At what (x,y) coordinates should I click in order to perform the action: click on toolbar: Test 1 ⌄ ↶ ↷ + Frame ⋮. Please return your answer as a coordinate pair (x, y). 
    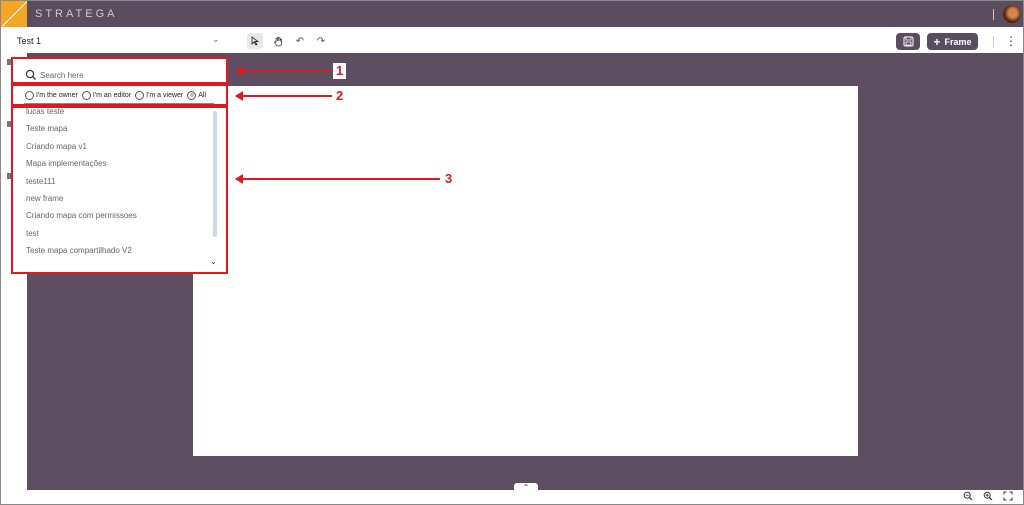
    Looking at the image, I should click on (512, 40).